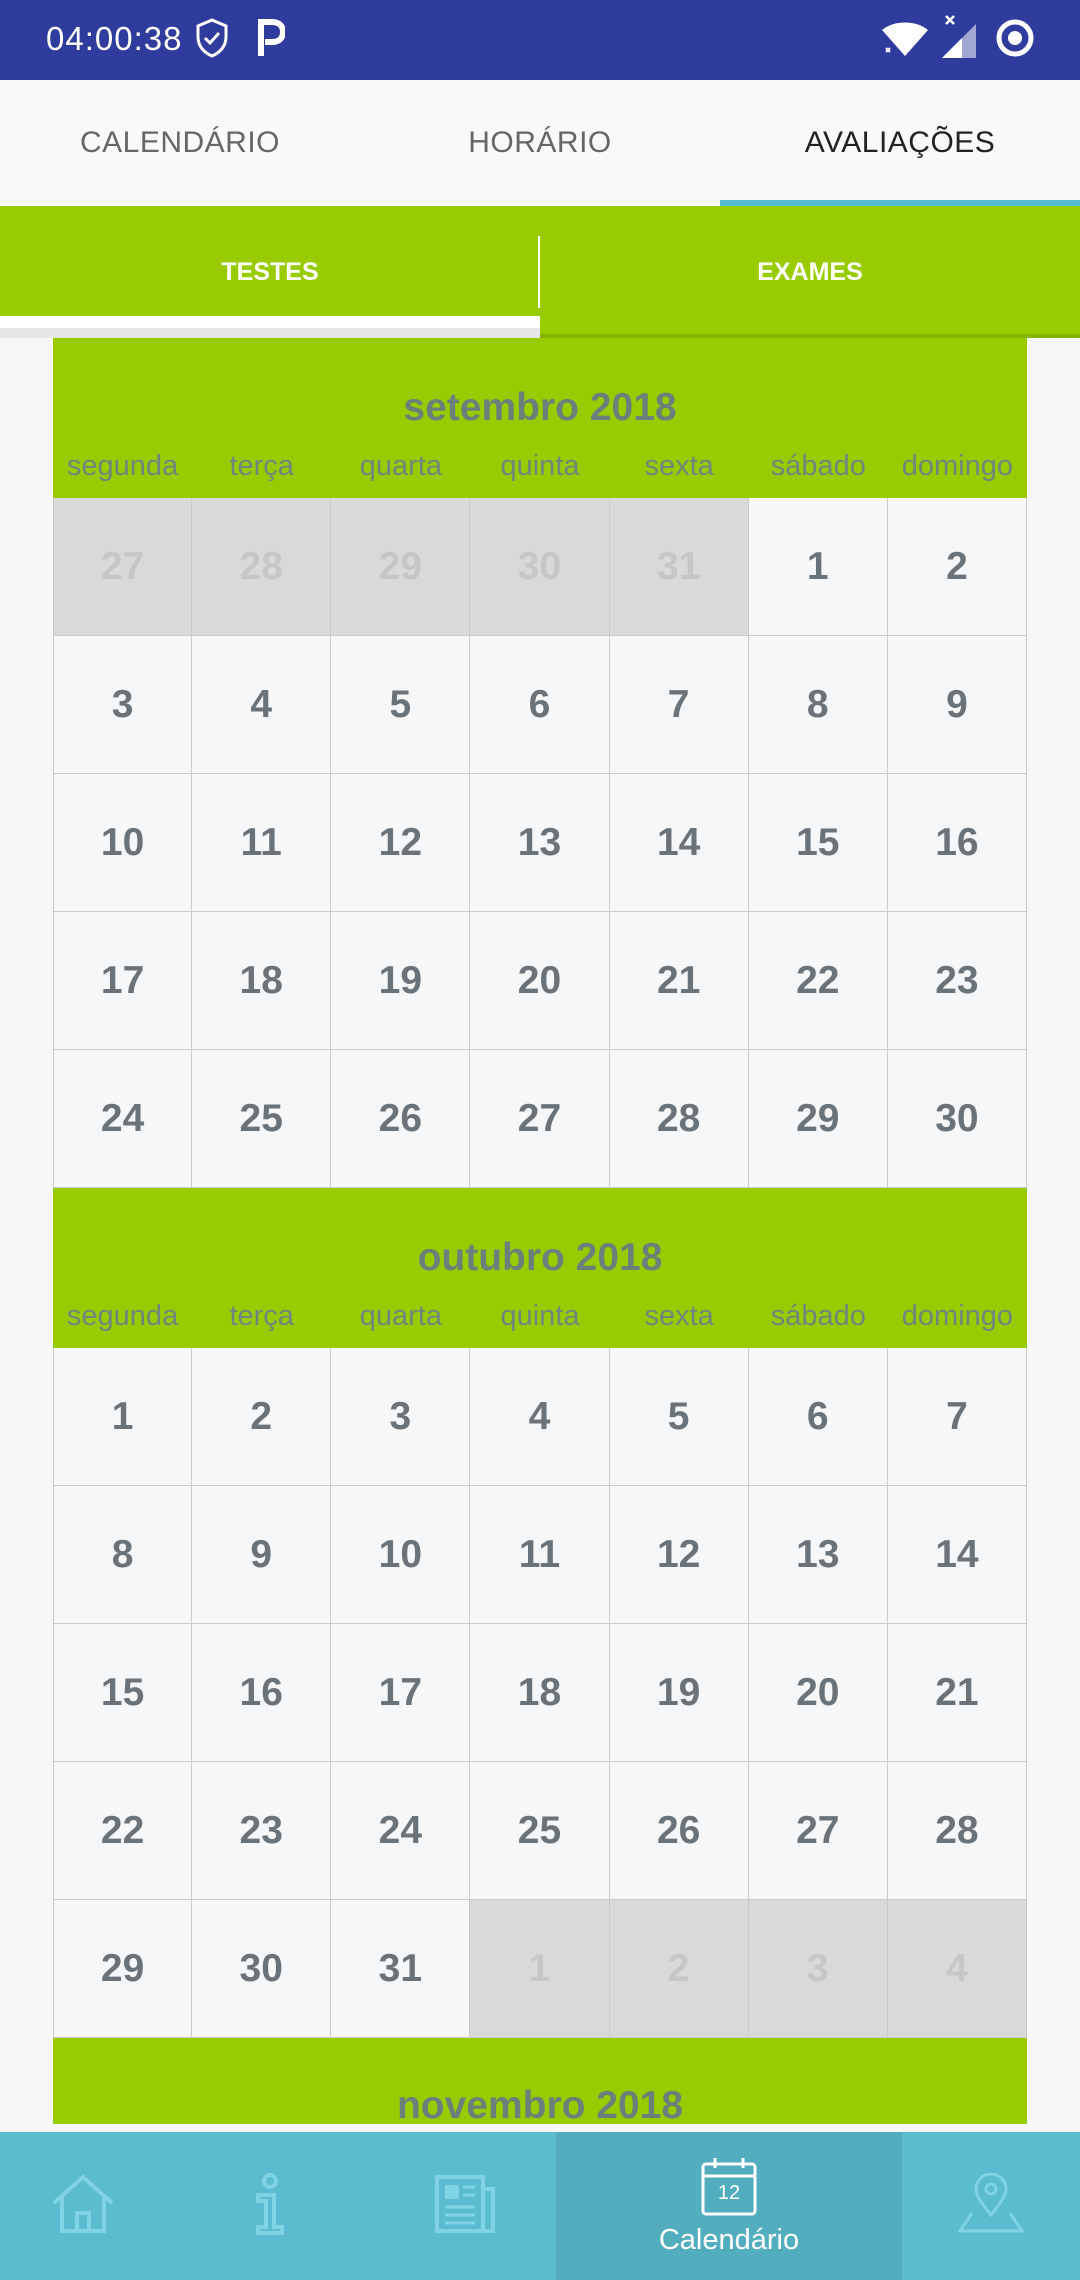 The width and height of the screenshot is (1080, 2280). I want to click on day-cell-outside: 1, so click(540, 1969).